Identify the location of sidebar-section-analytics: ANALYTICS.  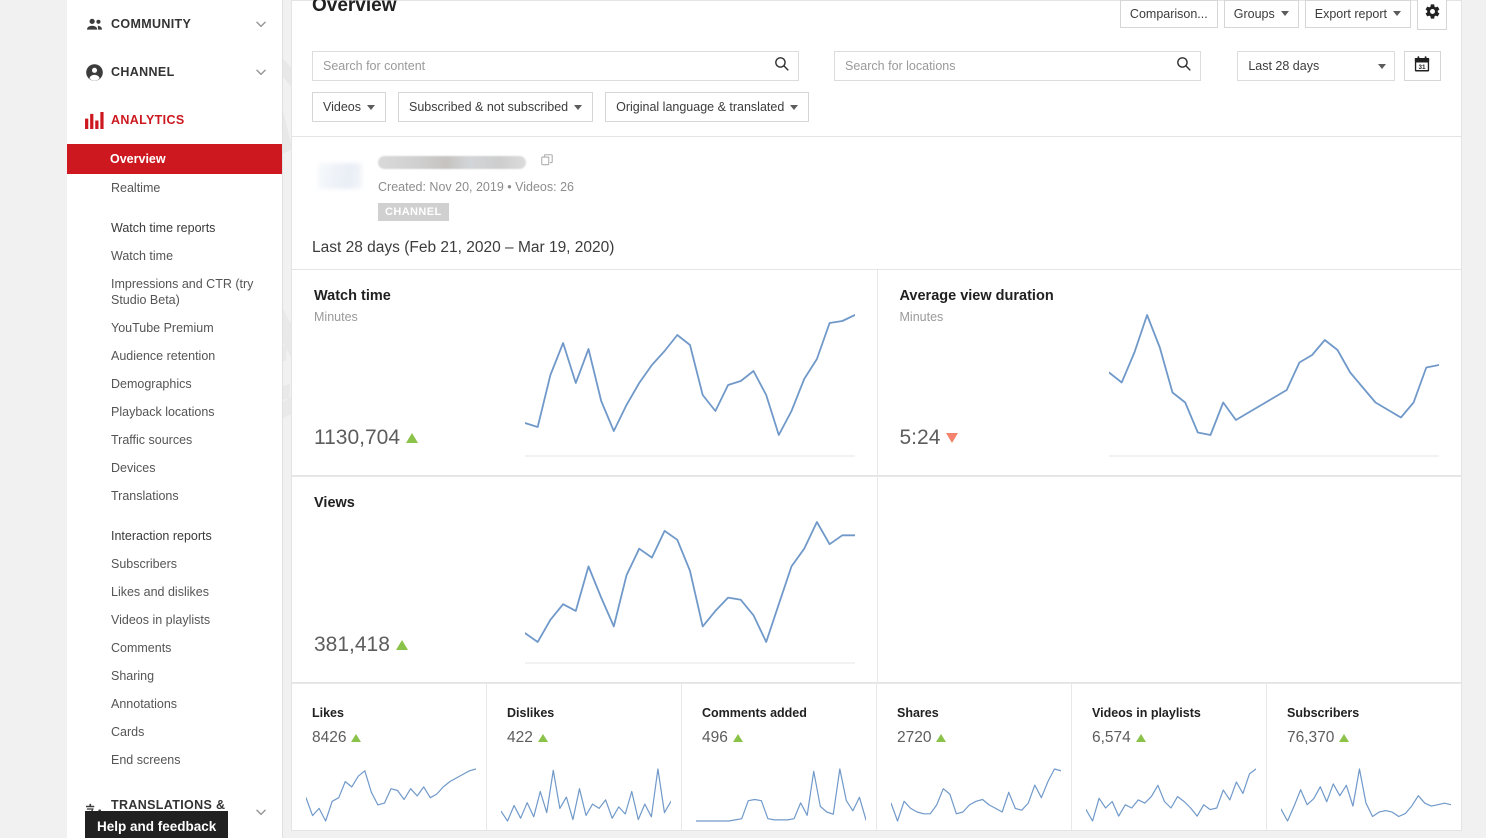
(174, 120).